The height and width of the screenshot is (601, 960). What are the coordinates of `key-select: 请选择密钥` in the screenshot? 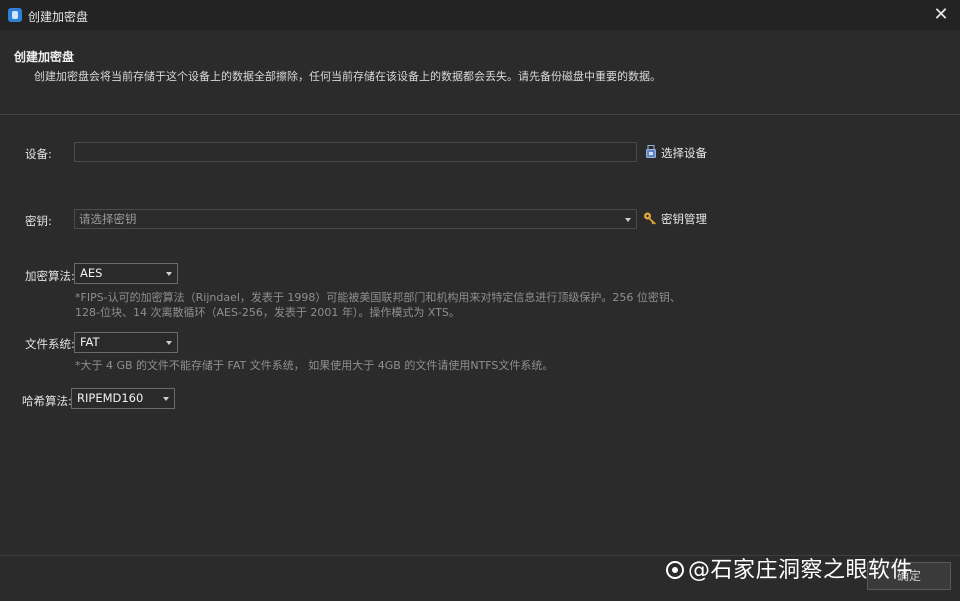 It's located at (355, 219).